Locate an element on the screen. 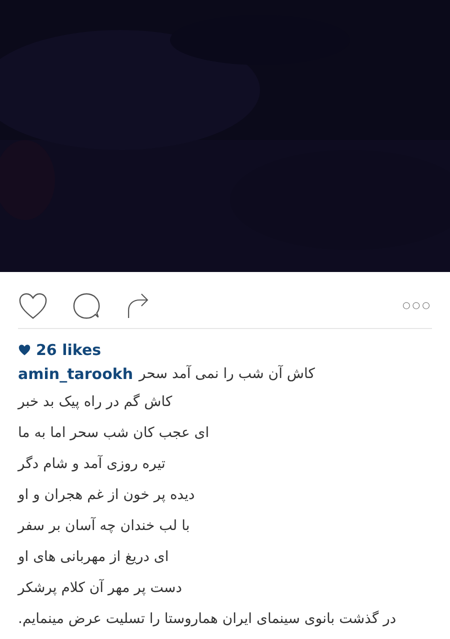 The height and width of the screenshot is (639, 450). caption-line: در گذشت بانوی سینمای ایران هماروستا را تسلیت عرض مینمایم. is located at coordinates (207, 618).